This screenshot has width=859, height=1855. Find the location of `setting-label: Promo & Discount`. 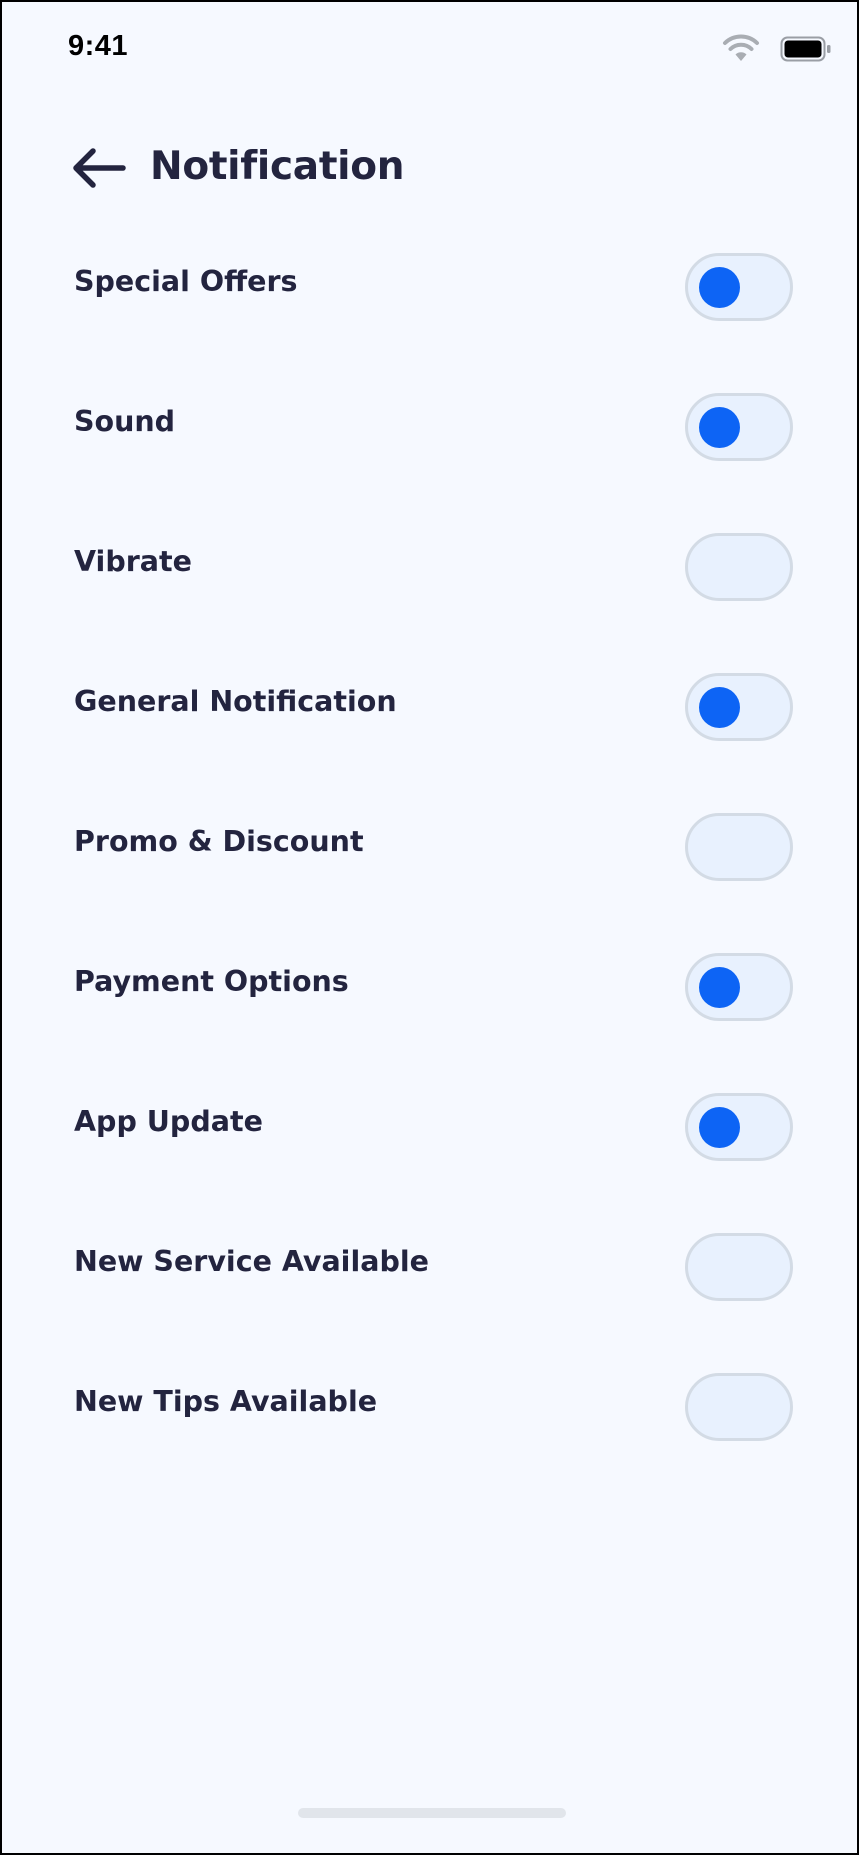

setting-label: Promo & Discount is located at coordinates (219, 841).